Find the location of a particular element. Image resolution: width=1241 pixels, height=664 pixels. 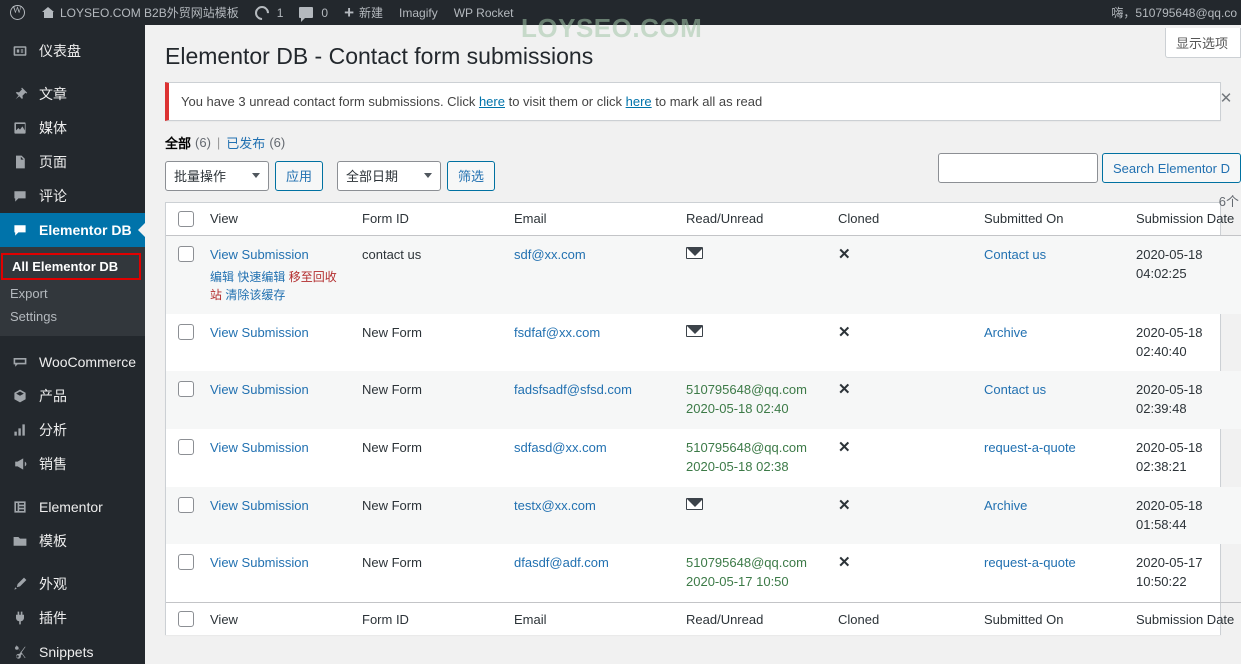

header-submitted-on: Submitted On is located at coordinates (1050, 219).